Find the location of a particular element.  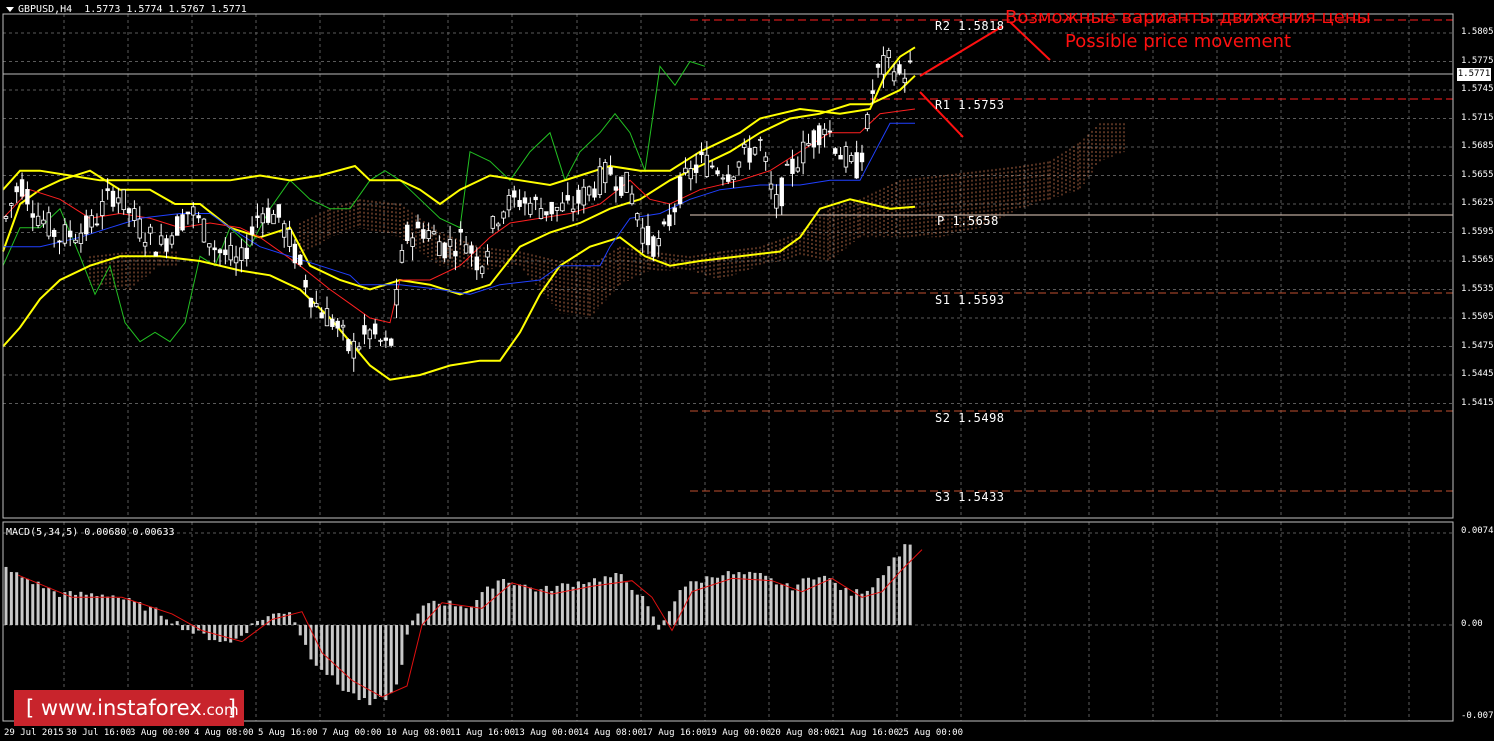

price-tick: 1.5745 is located at coordinates (1477, 89).